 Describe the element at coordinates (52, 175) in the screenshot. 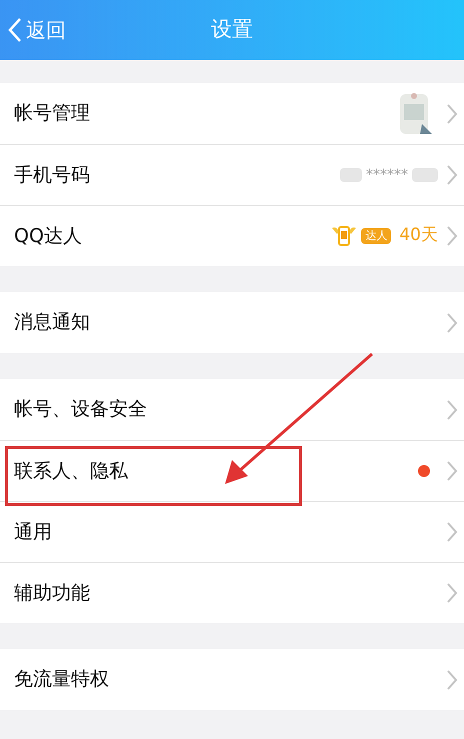

I see `row-label: 手机号码` at that location.